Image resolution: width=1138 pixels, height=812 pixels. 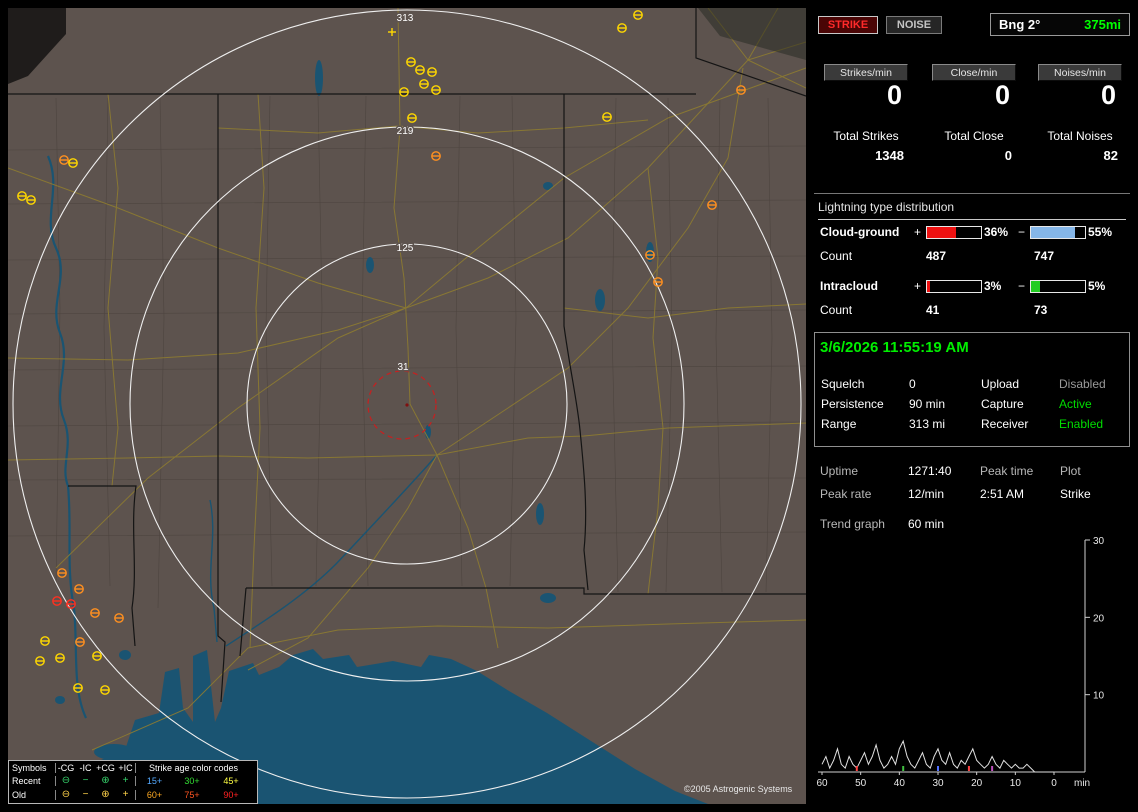 What do you see at coordinates (846, 494) in the screenshot?
I see `peak-rate-label: Peak rate` at bounding box center [846, 494].